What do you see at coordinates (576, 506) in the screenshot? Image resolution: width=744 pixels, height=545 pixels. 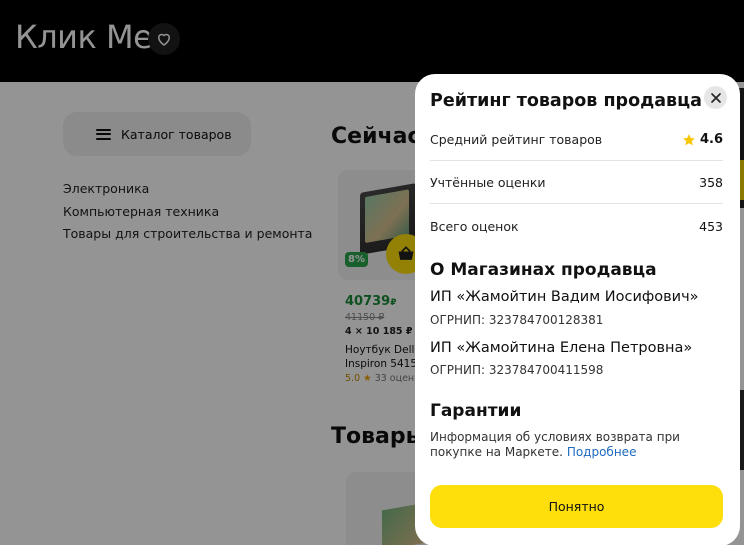 I see `ok-button: Понятно` at bounding box center [576, 506].